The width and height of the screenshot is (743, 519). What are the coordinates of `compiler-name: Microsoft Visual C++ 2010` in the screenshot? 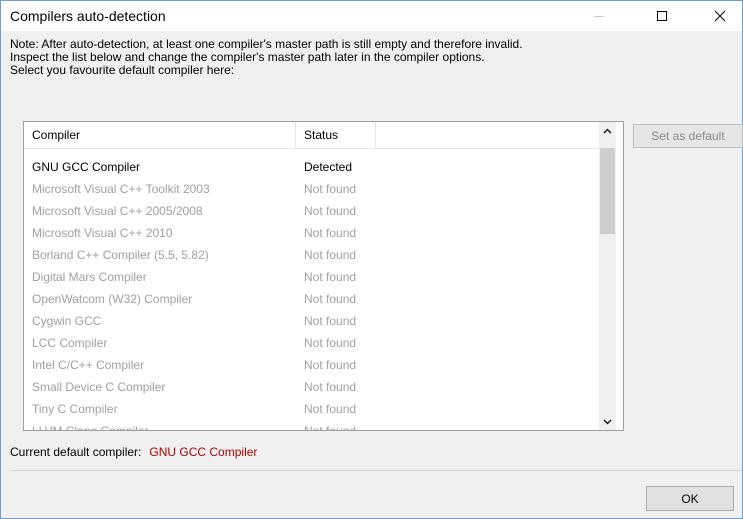 It's located at (102, 233).